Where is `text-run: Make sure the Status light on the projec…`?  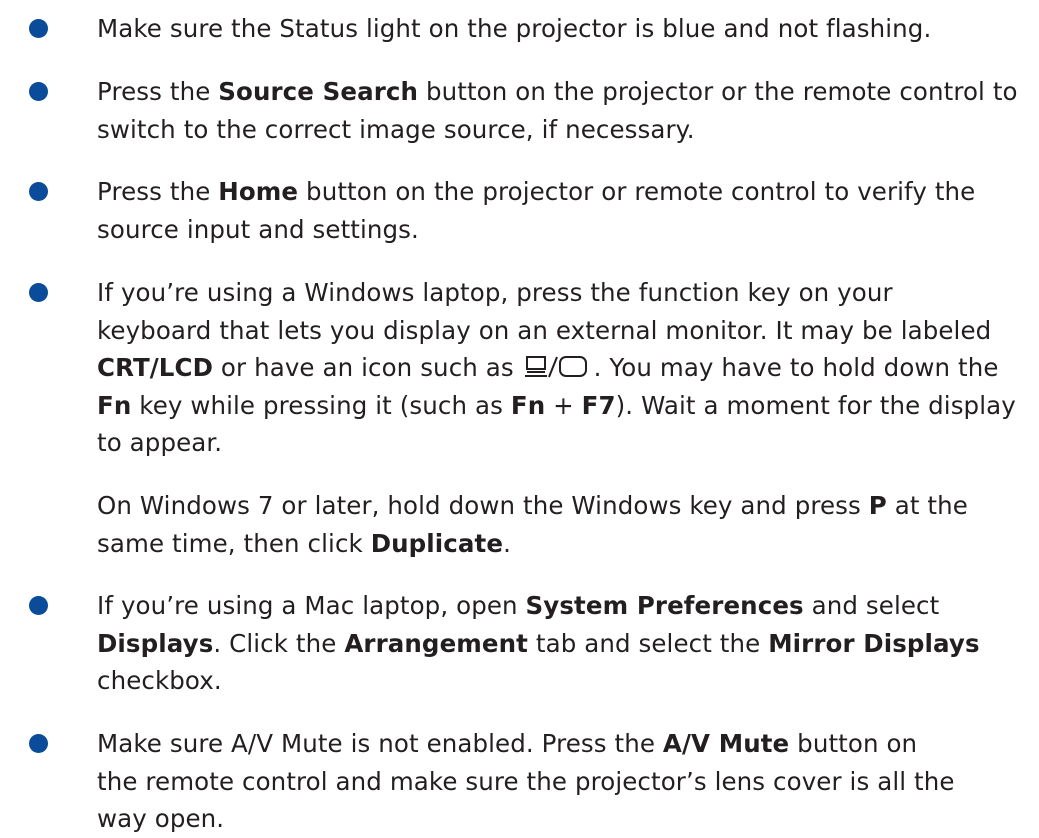
text-run: Make sure the Status light on the projec… is located at coordinates (514, 28).